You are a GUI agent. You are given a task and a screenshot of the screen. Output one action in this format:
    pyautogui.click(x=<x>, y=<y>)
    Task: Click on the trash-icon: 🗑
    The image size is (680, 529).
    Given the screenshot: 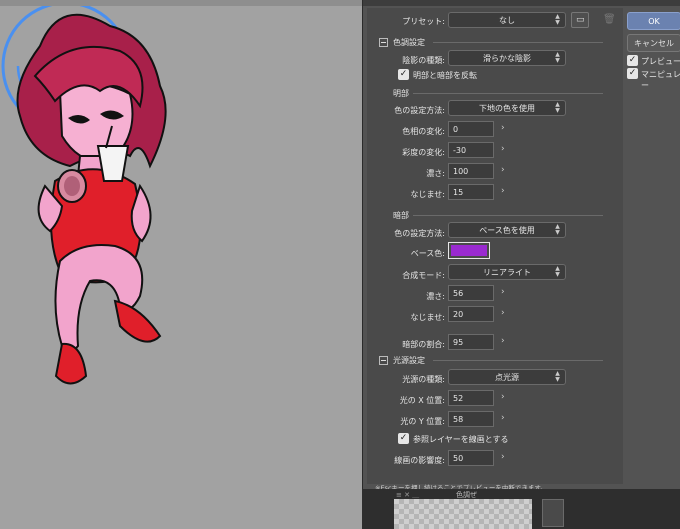 What is the action you would take?
    pyautogui.click(x=609, y=19)
    